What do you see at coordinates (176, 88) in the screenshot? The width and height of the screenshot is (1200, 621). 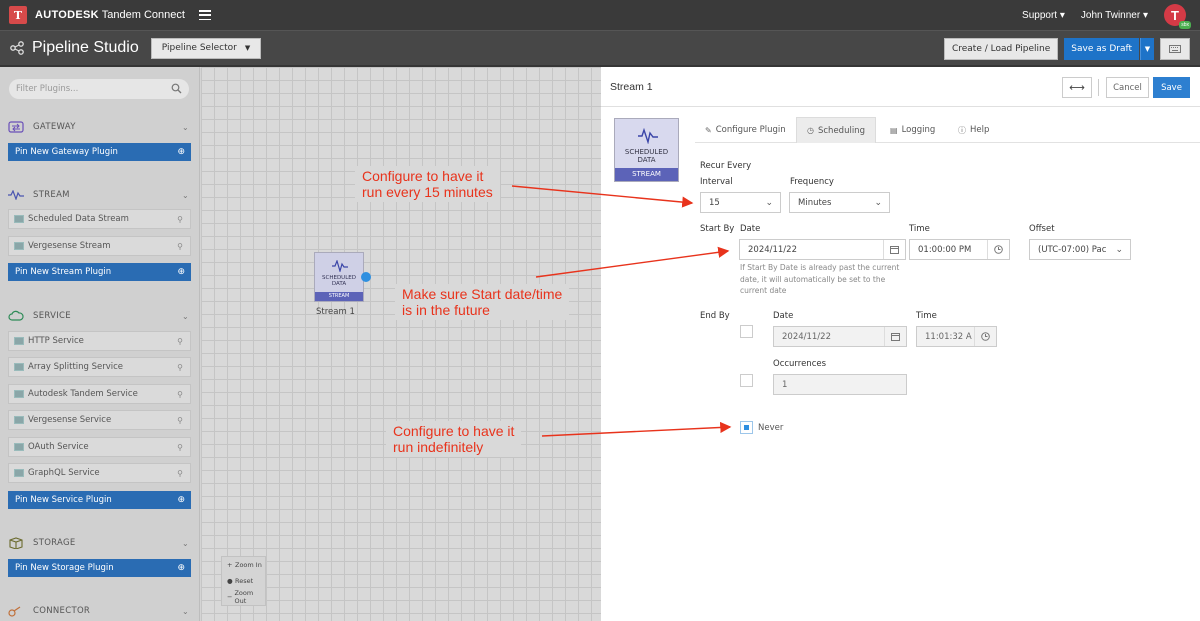 I see `search-icon` at bounding box center [176, 88].